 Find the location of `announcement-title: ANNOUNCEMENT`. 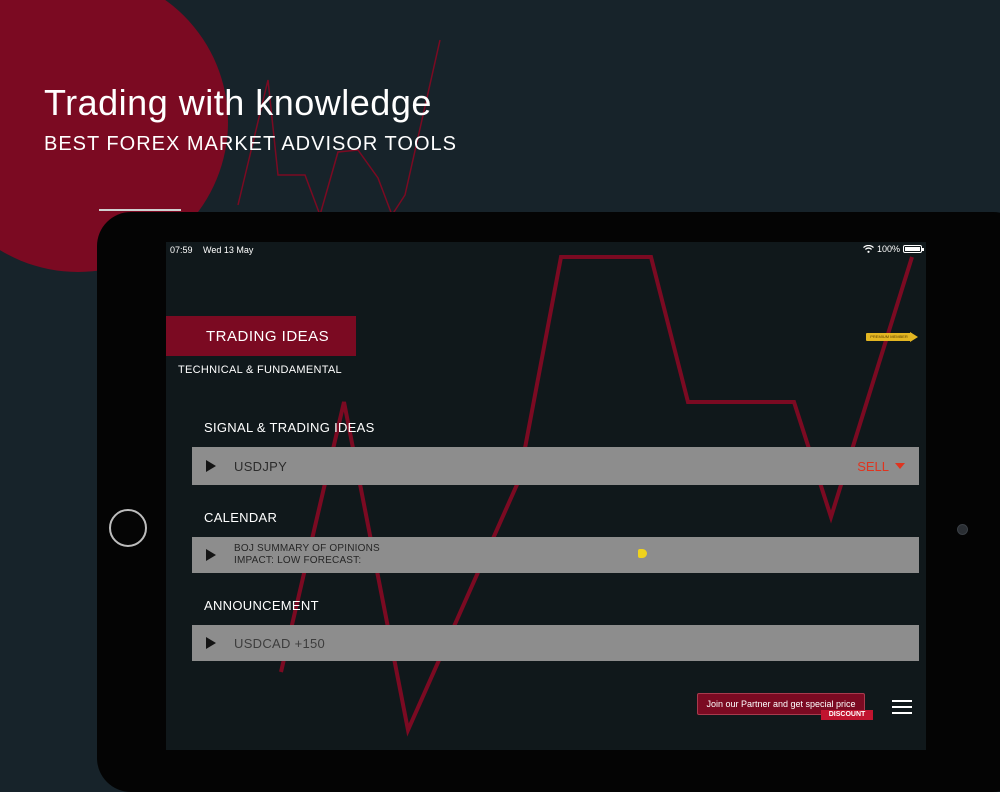

announcement-title: ANNOUNCEMENT is located at coordinates (261, 605).